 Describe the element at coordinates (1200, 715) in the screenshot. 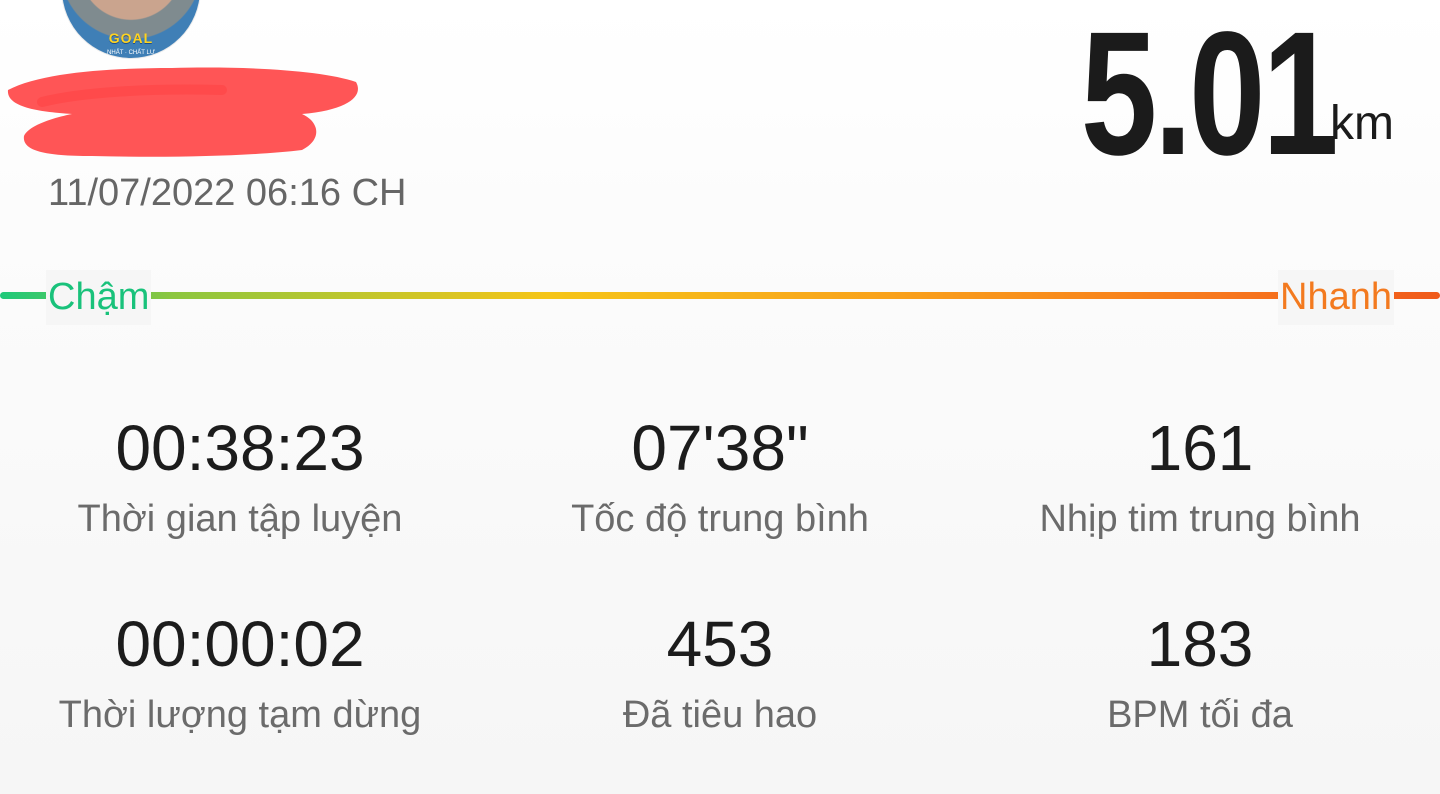

I see `stat-label: BPM tối đa` at that location.